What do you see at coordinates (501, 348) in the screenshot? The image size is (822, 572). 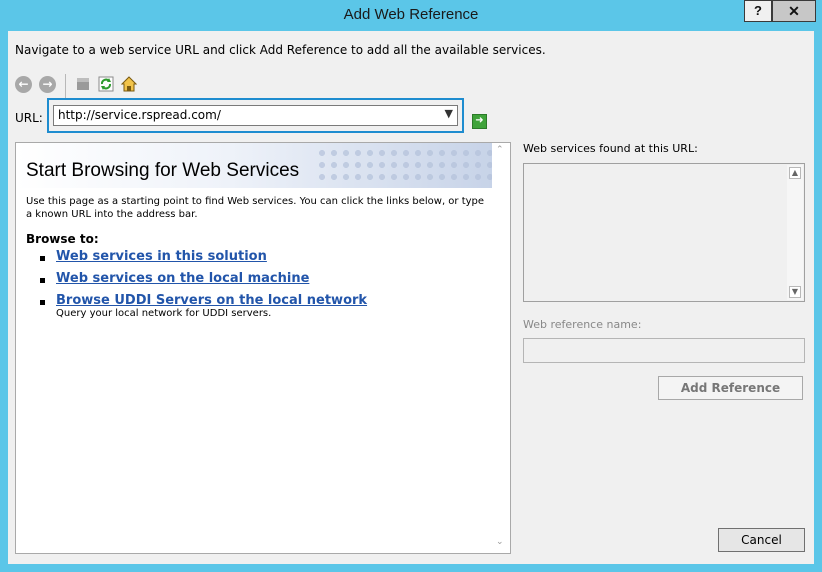 I see `browser-scrollbar: ⌃ ⌄` at bounding box center [501, 348].